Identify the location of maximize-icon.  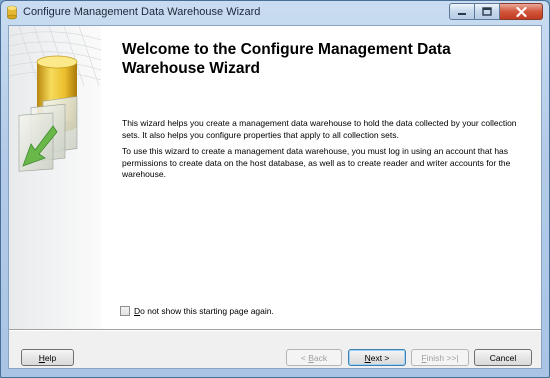
(487, 11).